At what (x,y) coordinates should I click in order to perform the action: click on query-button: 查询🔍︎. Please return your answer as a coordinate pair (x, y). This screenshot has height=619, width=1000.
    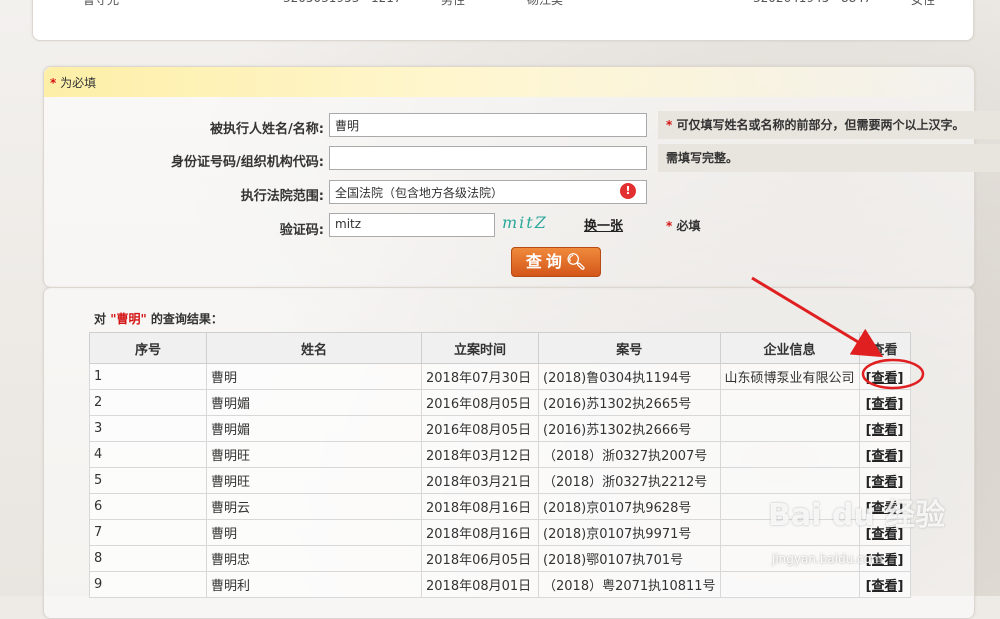
    Looking at the image, I should click on (556, 262).